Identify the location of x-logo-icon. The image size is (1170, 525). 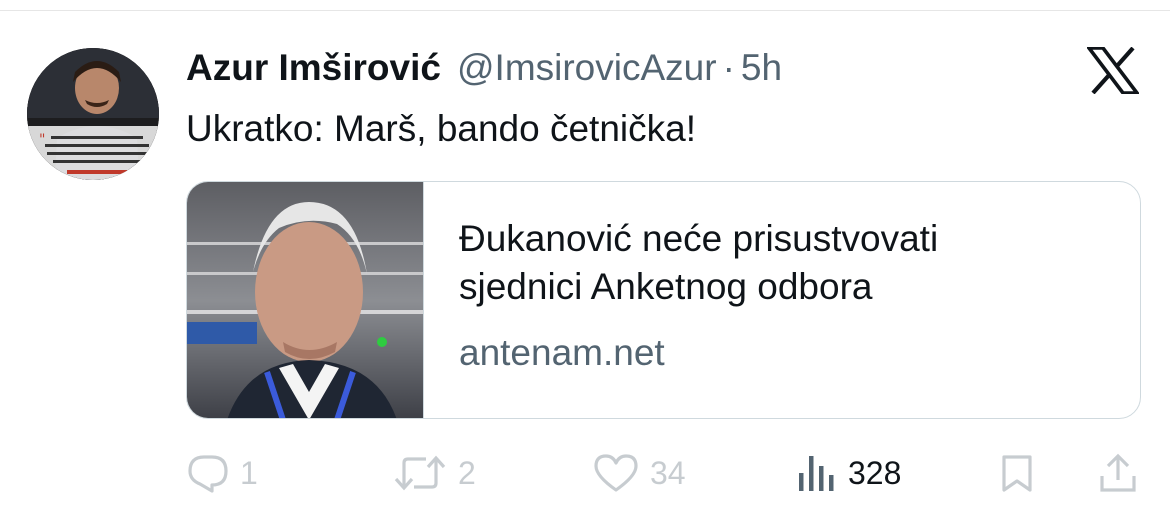
(1113, 70).